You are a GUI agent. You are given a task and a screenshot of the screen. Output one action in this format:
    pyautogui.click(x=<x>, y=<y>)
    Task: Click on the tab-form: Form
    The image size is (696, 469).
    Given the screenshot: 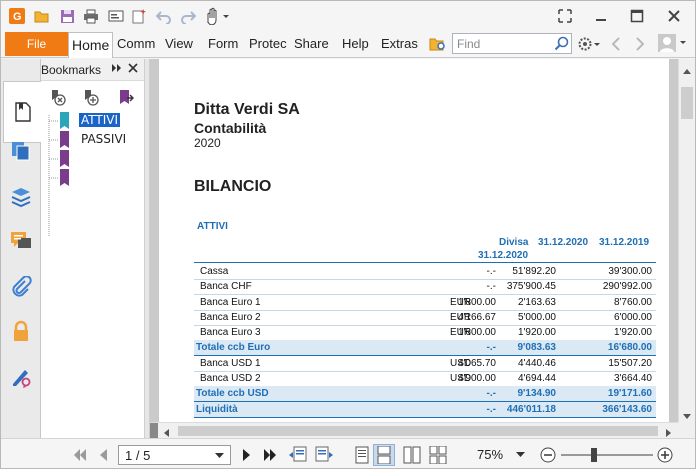 What is the action you would take?
    pyautogui.click(x=223, y=43)
    